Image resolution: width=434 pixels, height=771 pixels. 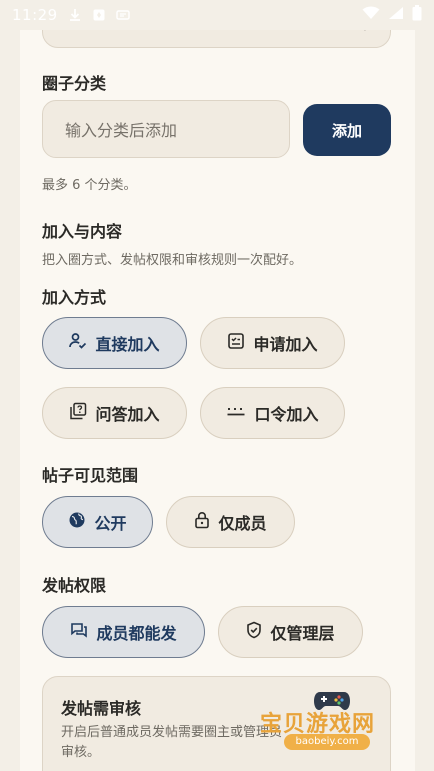 I want to click on category-hint: 最多 6 个分类。, so click(x=89, y=185).